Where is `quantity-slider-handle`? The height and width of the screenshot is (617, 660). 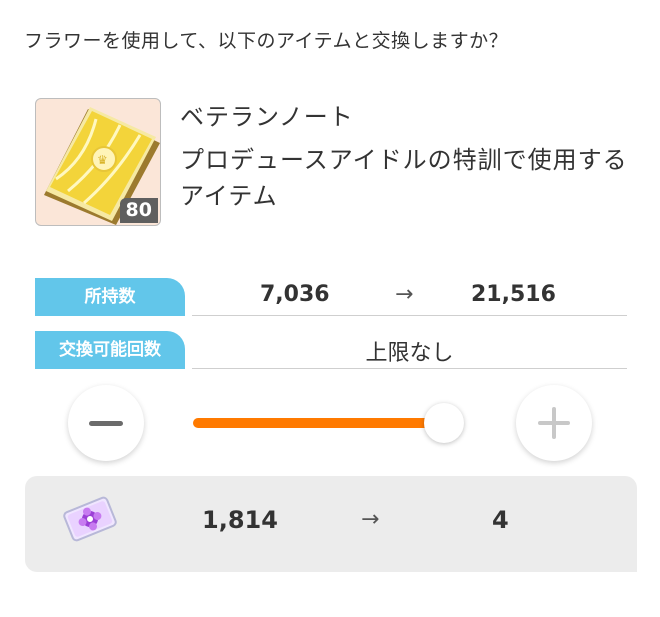 quantity-slider-handle is located at coordinates (444, 423).